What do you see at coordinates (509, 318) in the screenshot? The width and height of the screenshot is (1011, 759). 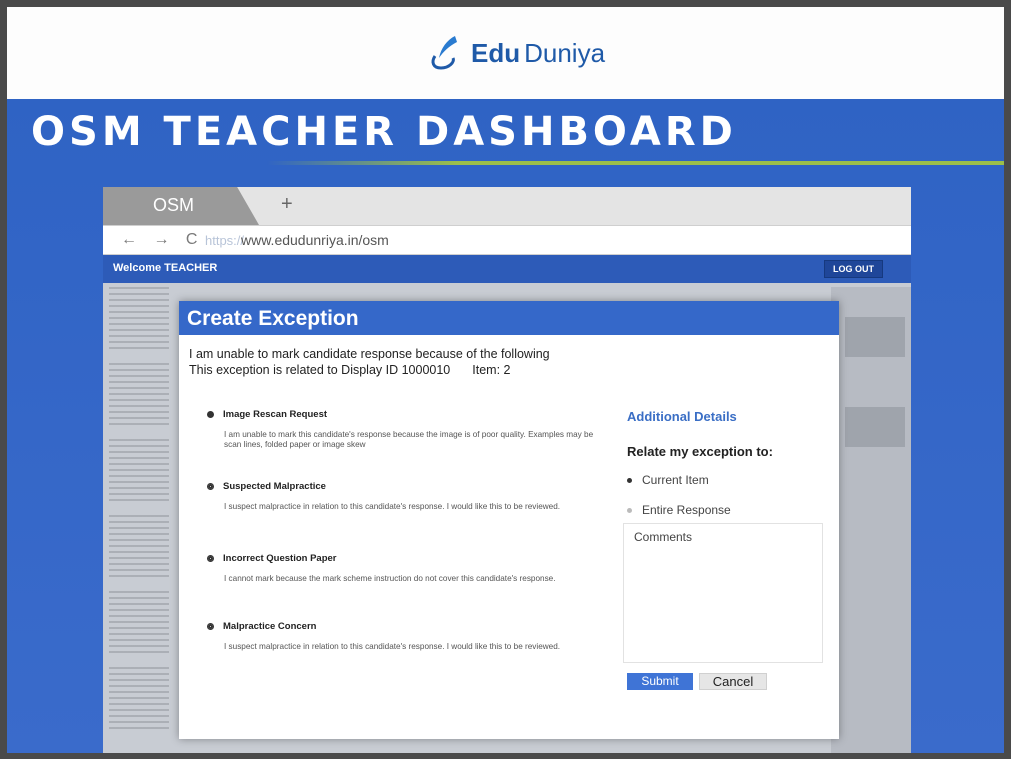 I see `dialog-header: Create Exception` at bounding box center [509, 318].